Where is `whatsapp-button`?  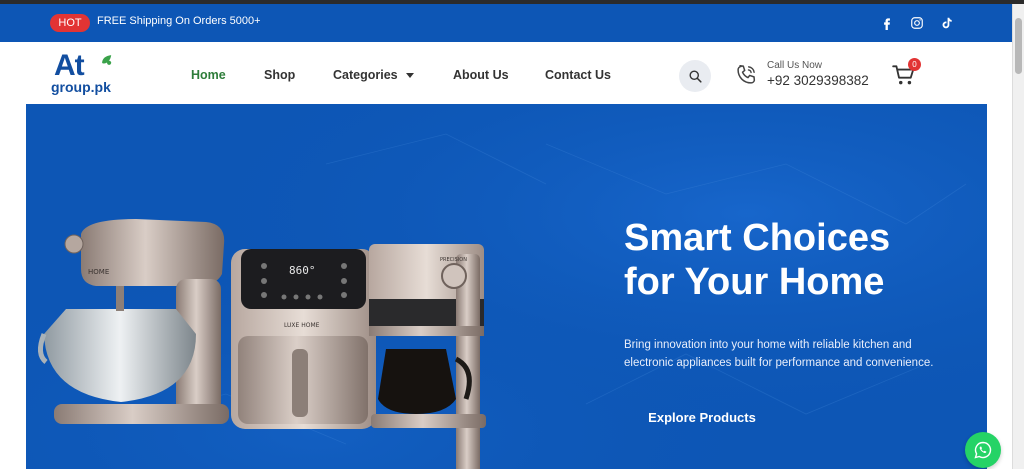
whatsapp-button is located at coordinates (983, 450).